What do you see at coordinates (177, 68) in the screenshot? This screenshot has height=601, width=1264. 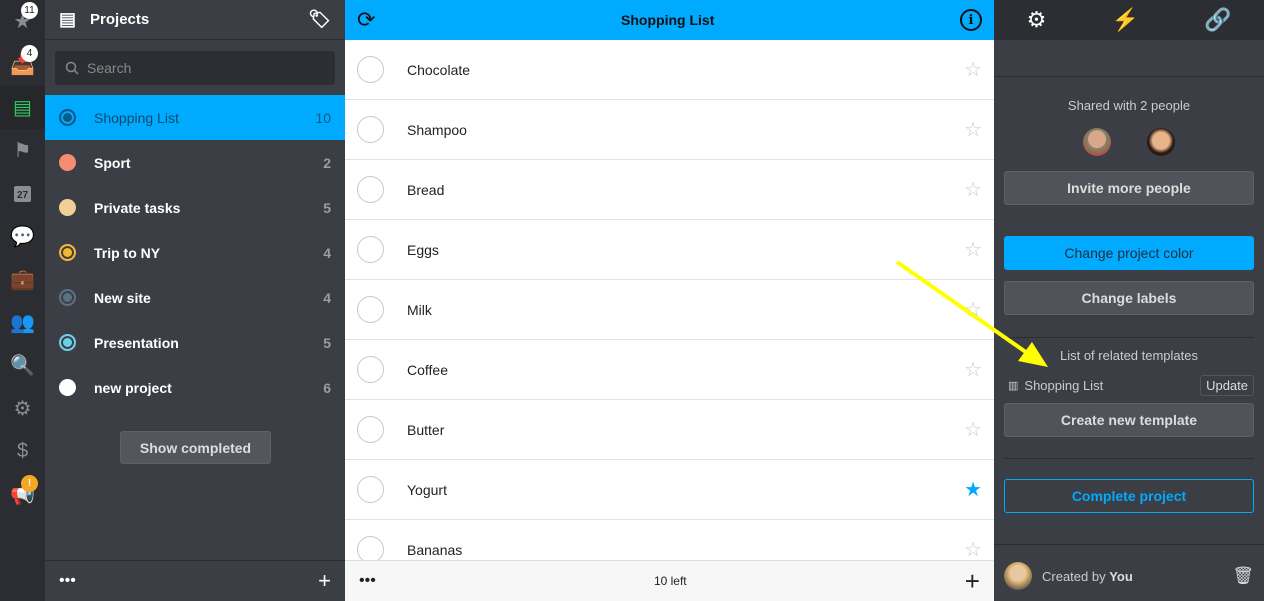 I see `search-input` at bounding box center [177, 68].